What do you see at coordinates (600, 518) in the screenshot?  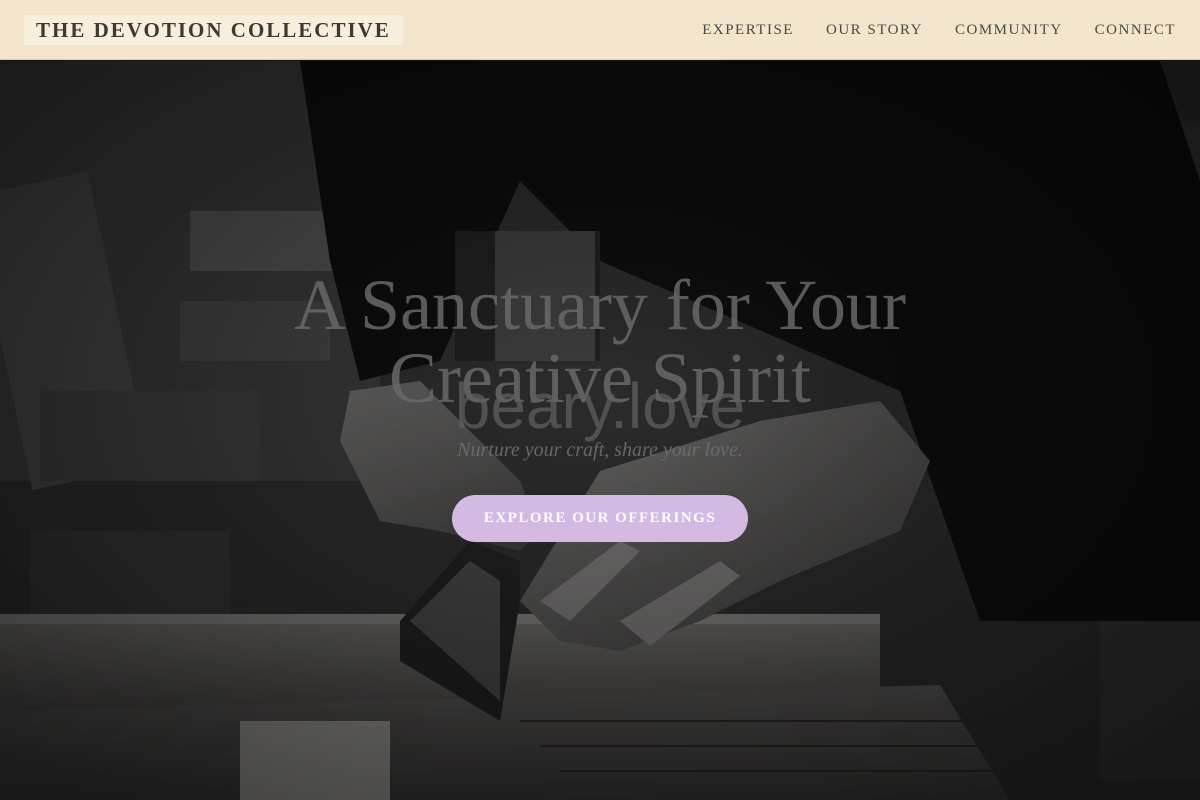 I see `explore-offerings-button: EXPLORE OUR OFFERINGS` at bounding box center [600, 518].